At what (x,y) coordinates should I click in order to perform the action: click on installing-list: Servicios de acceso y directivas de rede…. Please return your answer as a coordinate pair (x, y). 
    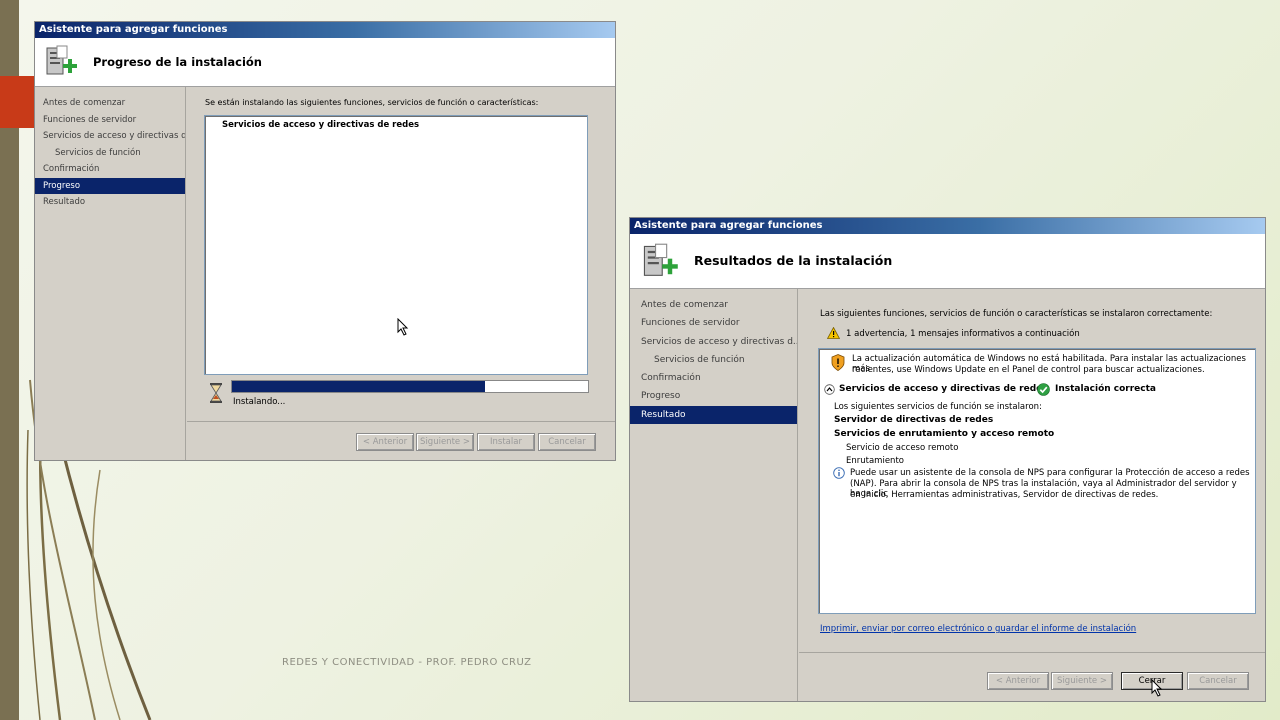
    Looking at the image, I should click on (396, 245).